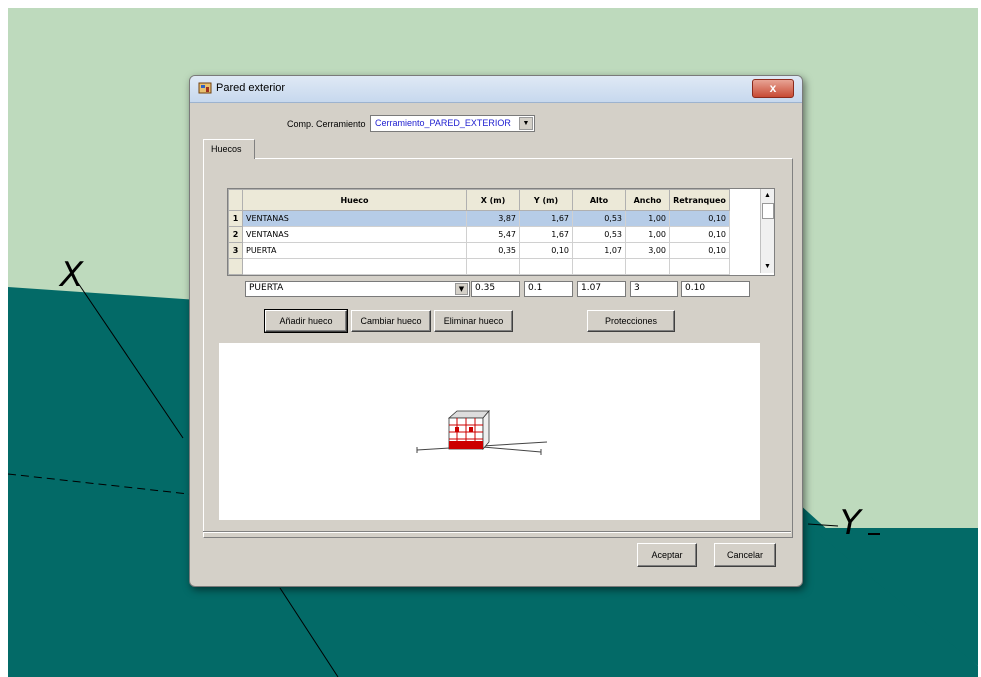  Describe the element at coordinates (850, 523) in the screenshot. I see `axis-y-label: Y` at that location.